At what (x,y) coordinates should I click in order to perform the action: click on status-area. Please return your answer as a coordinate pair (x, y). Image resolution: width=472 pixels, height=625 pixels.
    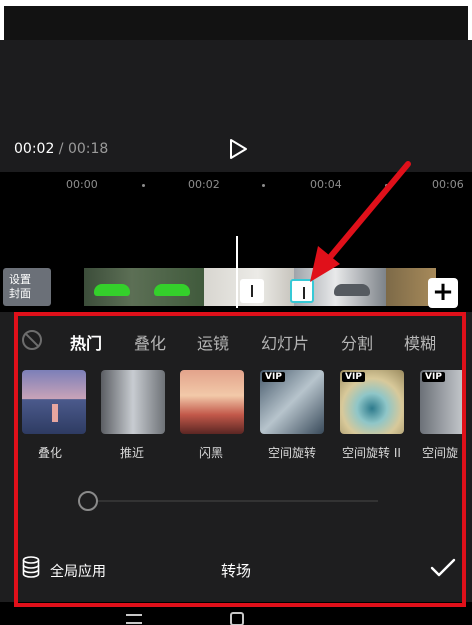
    Looking at the image, I should click on (236, 20).